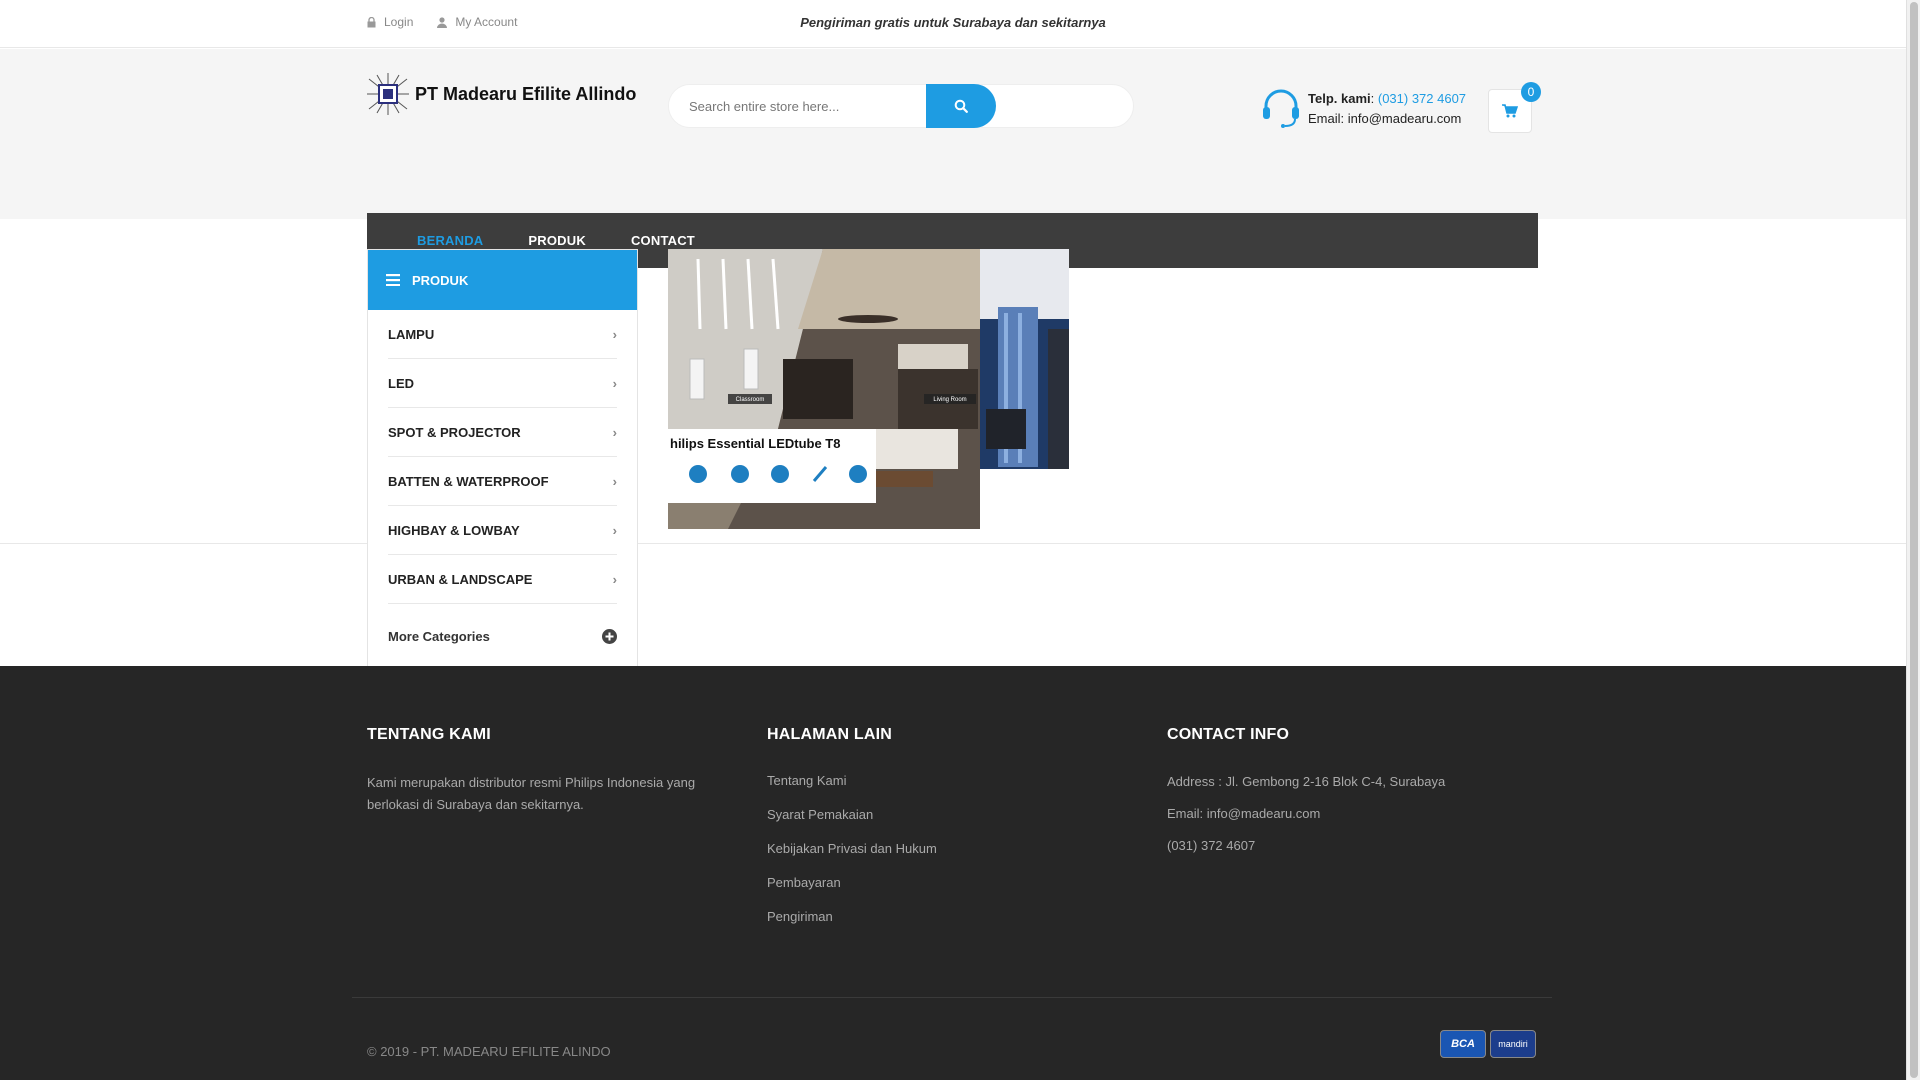 The image size is (1920, 1080). Describe the element at coordinates (393, 280) in the screenshot. I see `menu-icon` at that location.